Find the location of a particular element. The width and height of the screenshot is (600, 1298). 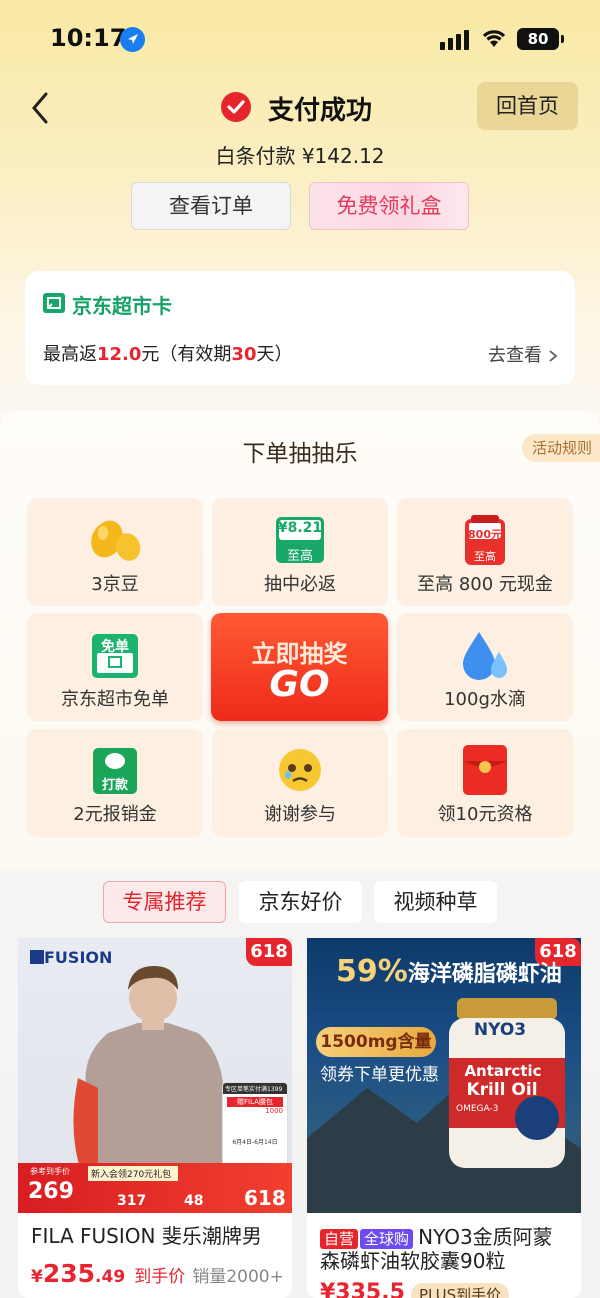

beans-icon is located at coordinates (115, 542).